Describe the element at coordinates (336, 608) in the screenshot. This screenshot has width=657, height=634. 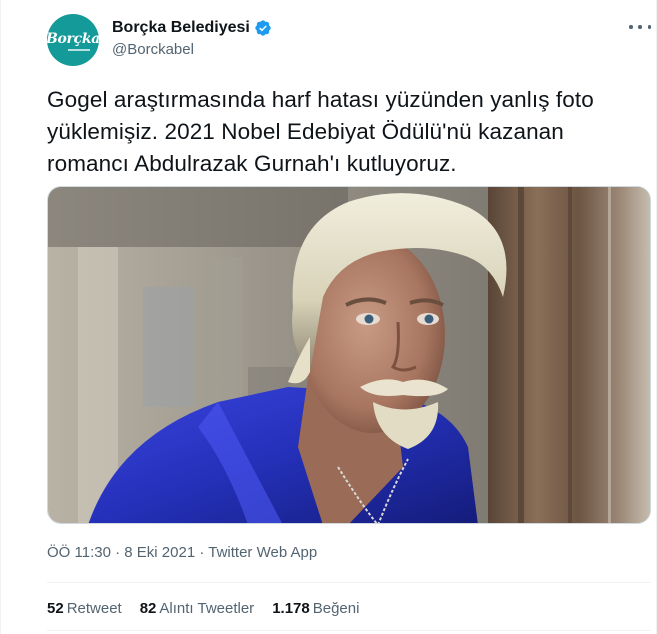
I see `likes-label: Beğeni` at that location.